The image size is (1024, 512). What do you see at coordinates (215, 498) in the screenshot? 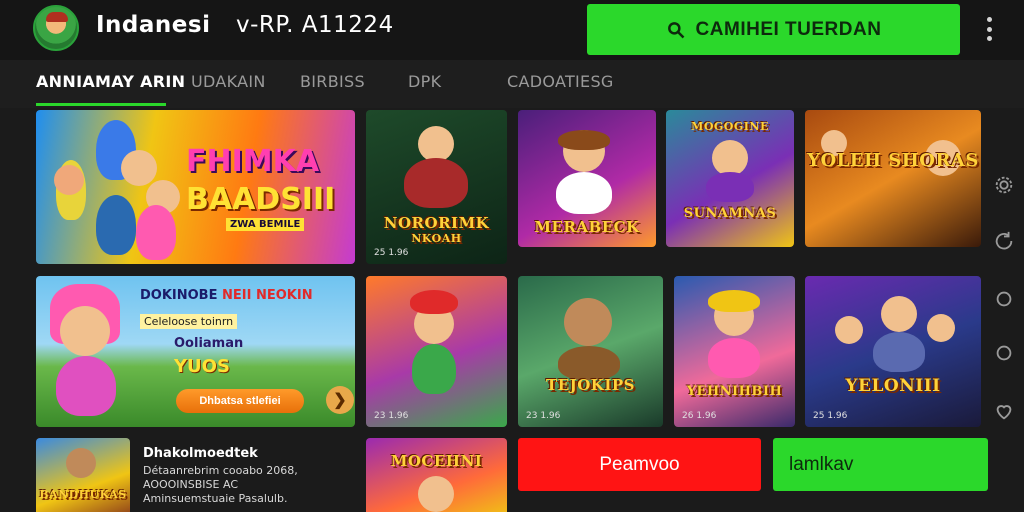
I see `news-line: Aminsuemstuaie Pasalulb.` at bounding box center [215, 498].